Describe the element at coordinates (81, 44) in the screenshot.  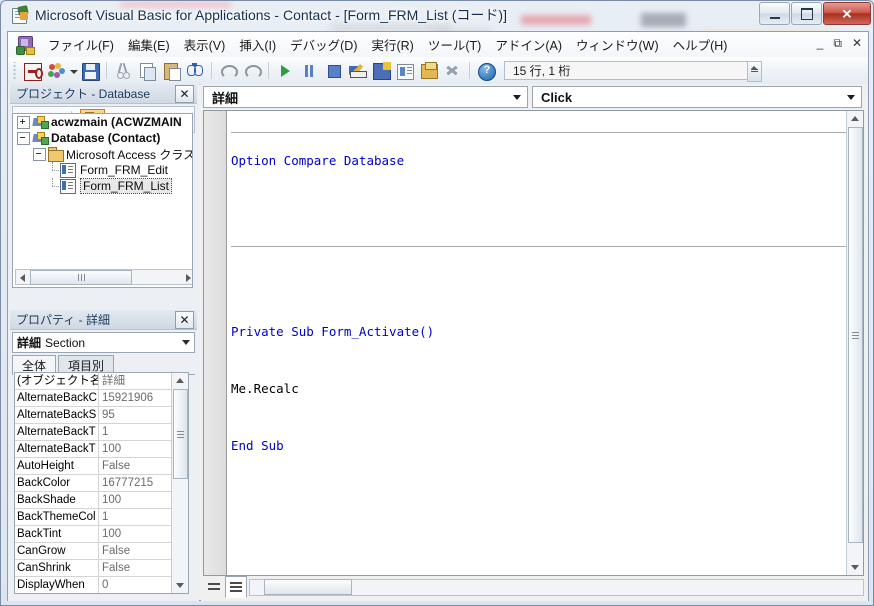
I see `menu-item-file: ファイル(F)` at that location.